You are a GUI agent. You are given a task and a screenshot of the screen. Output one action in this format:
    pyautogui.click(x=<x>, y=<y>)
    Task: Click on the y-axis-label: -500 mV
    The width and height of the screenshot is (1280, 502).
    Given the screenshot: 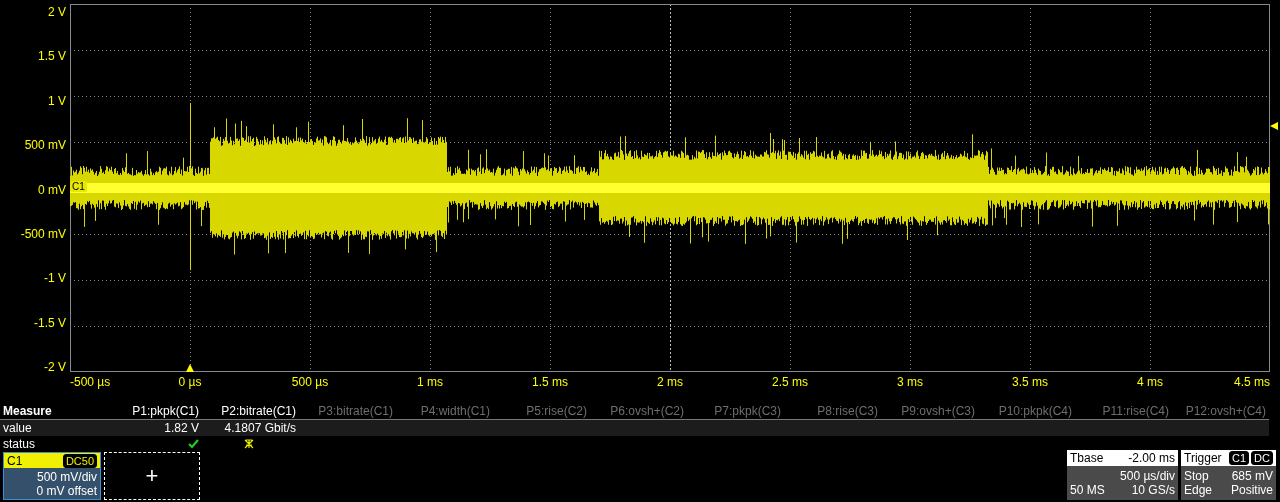 What is the action you would take?
    pyautogui.click(x=43, y=233)
    